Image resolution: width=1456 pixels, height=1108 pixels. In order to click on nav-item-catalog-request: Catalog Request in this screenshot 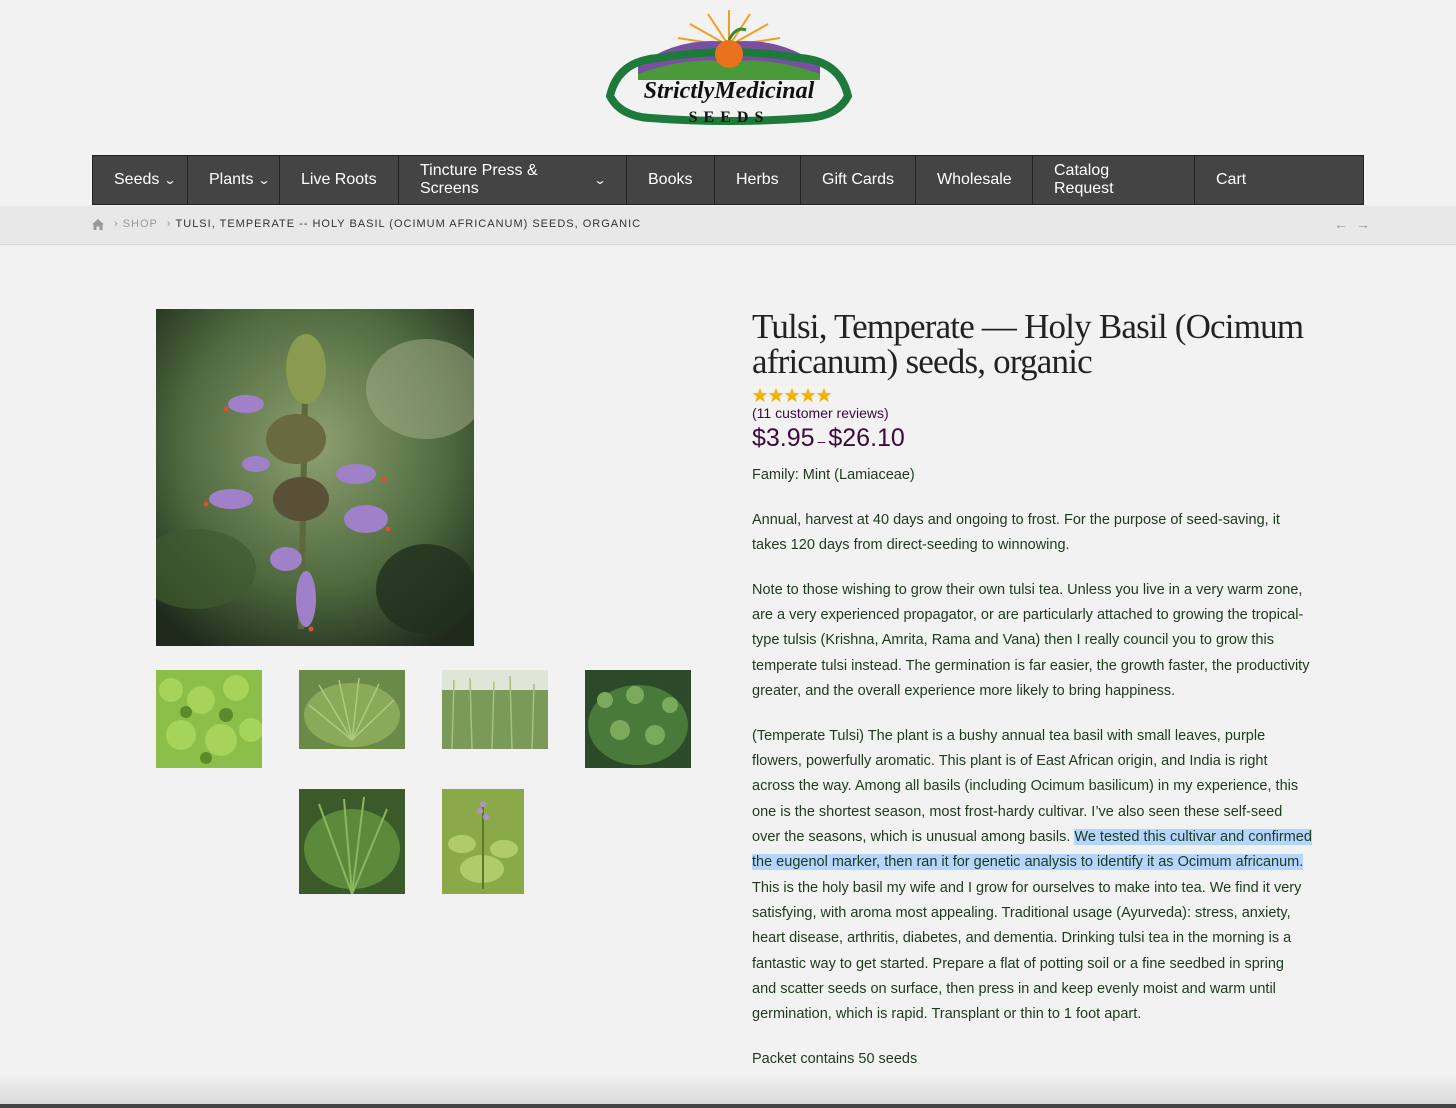, I will do `click(1114, 180)`.